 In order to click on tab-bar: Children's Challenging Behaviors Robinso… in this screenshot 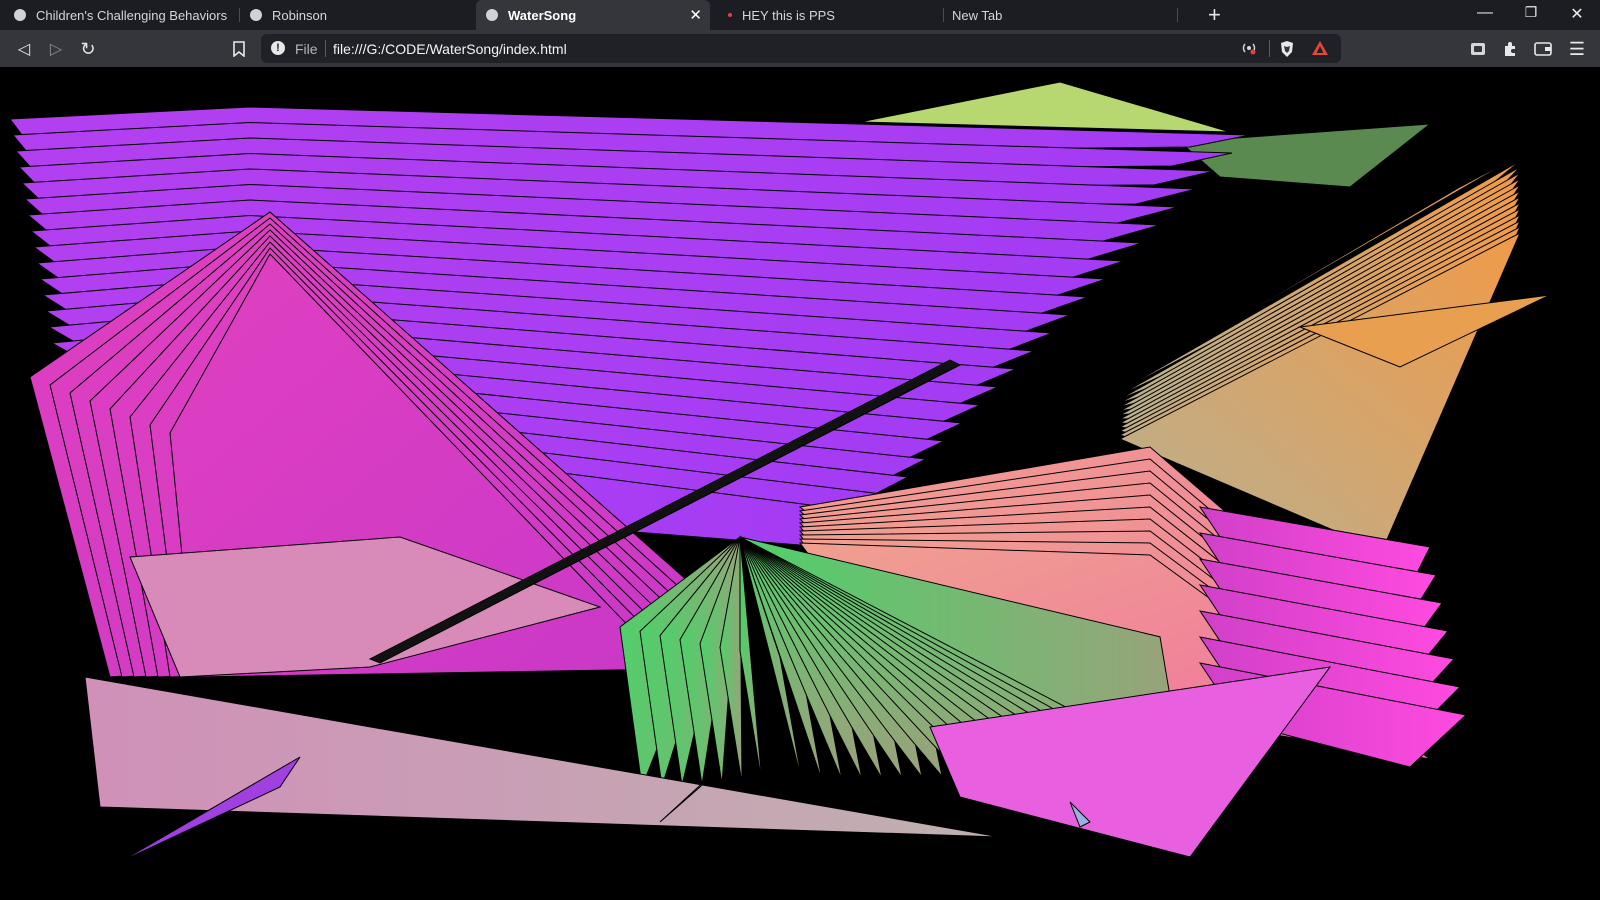, I will do `click(800, 15)`.